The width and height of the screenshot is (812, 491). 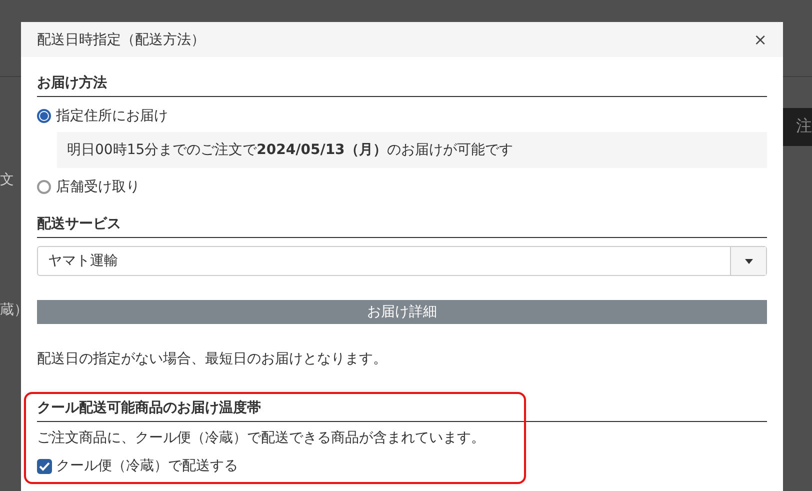 What do you see at coordinates (402, 410) in the screenshot?
I see `section-heading: クール配送可能商品のお届け温度帯` at bounding box center [402, 410].